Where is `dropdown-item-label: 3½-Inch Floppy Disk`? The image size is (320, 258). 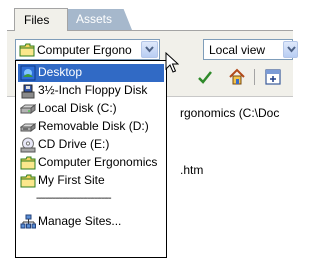 dropdown-item-label: 3½-Inch Floppy Disk is located at coordinates (93, 90).